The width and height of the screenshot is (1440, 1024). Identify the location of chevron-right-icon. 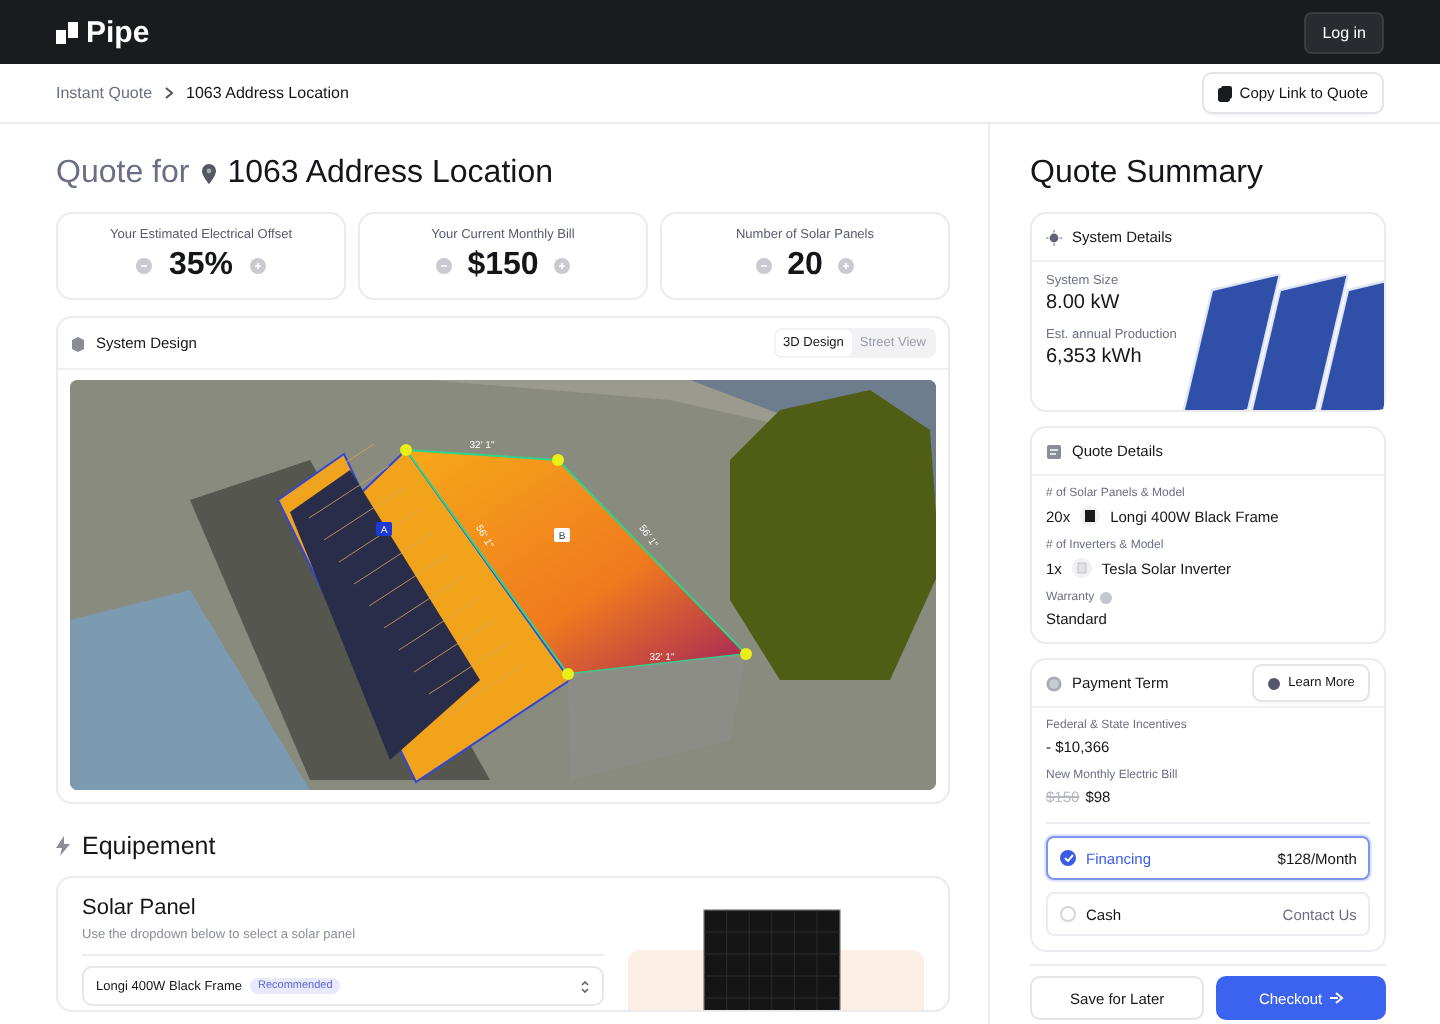
(169, 93).